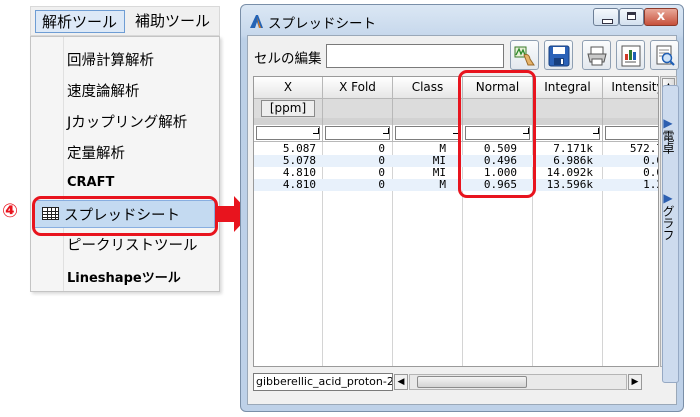 This screenshot has height=417, width=700. What do you see at coordinates (497, 134) in the screenshot?
I see `normal-column-highlight-box` at bounding box center [497, 134].